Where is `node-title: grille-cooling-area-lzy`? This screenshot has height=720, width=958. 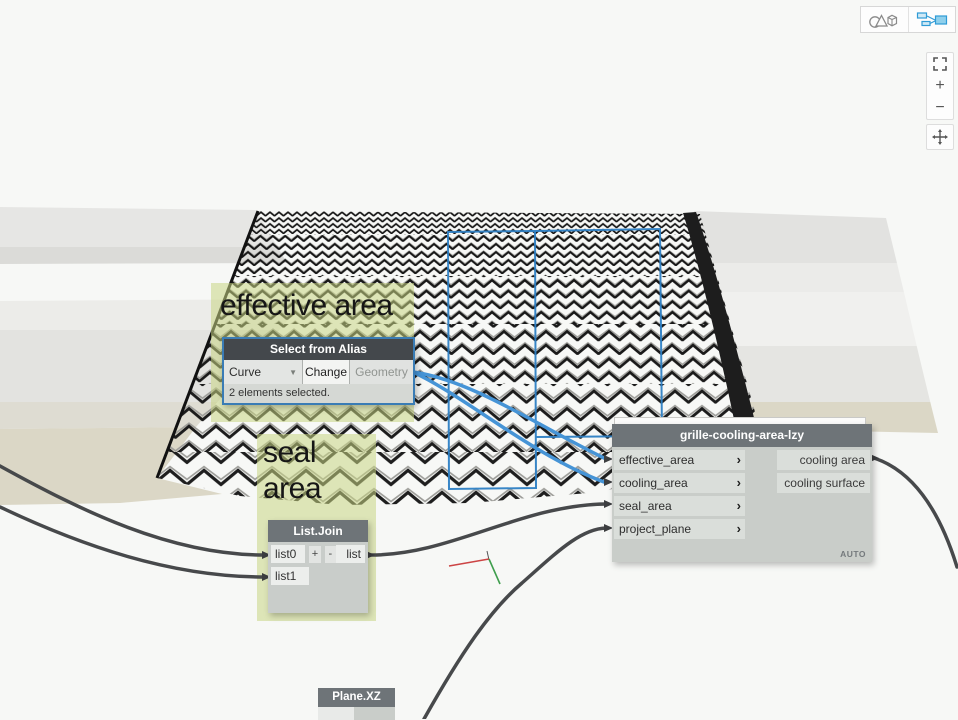 node-title: grille-cooling-area-lzy is located at coordinates (742, 435).